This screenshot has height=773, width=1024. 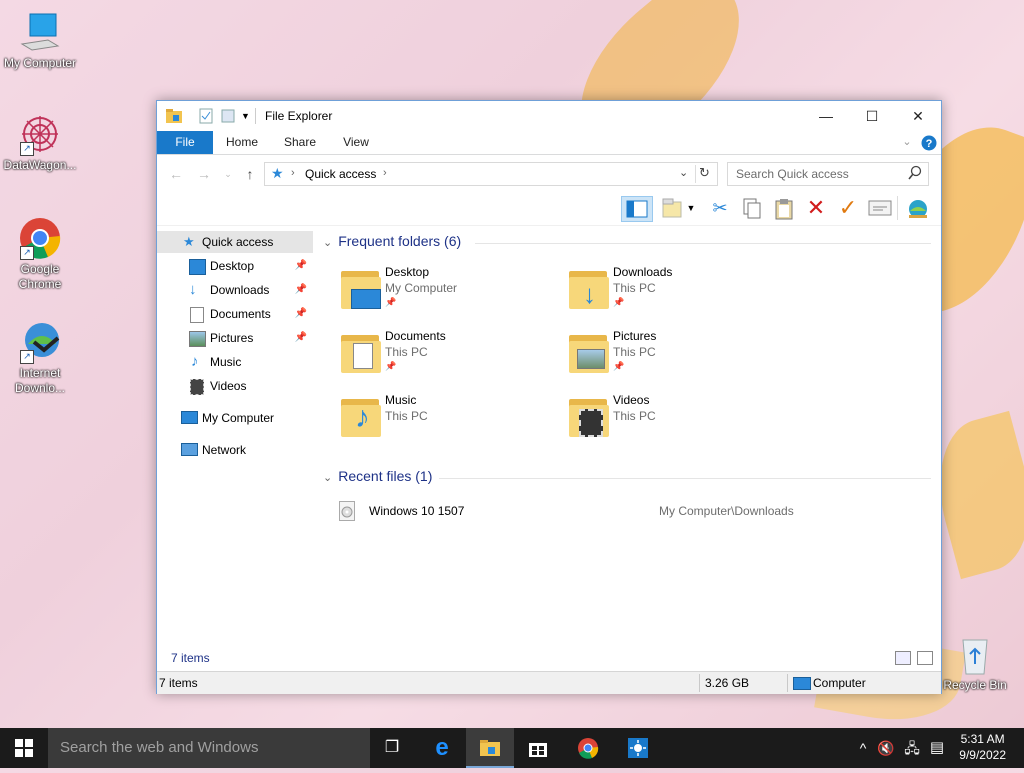 I want to click on folder-name: Music, so click(x=401, y=400).